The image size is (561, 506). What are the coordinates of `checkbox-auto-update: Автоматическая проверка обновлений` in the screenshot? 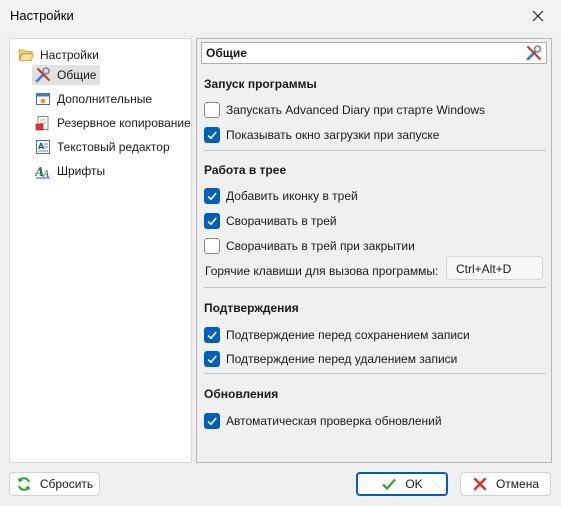 It's located at (323, 421).